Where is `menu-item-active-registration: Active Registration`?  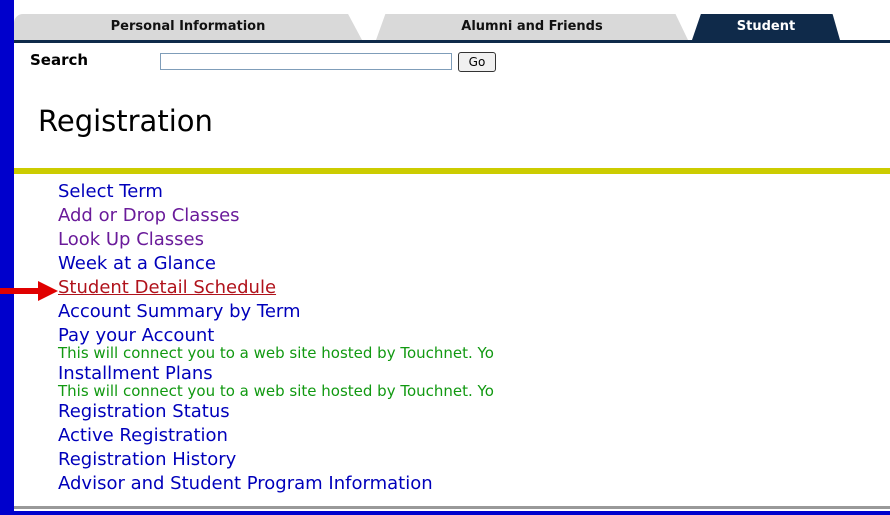 menu-item-active-registration: Active Registration is located at coordinates (473, 436).